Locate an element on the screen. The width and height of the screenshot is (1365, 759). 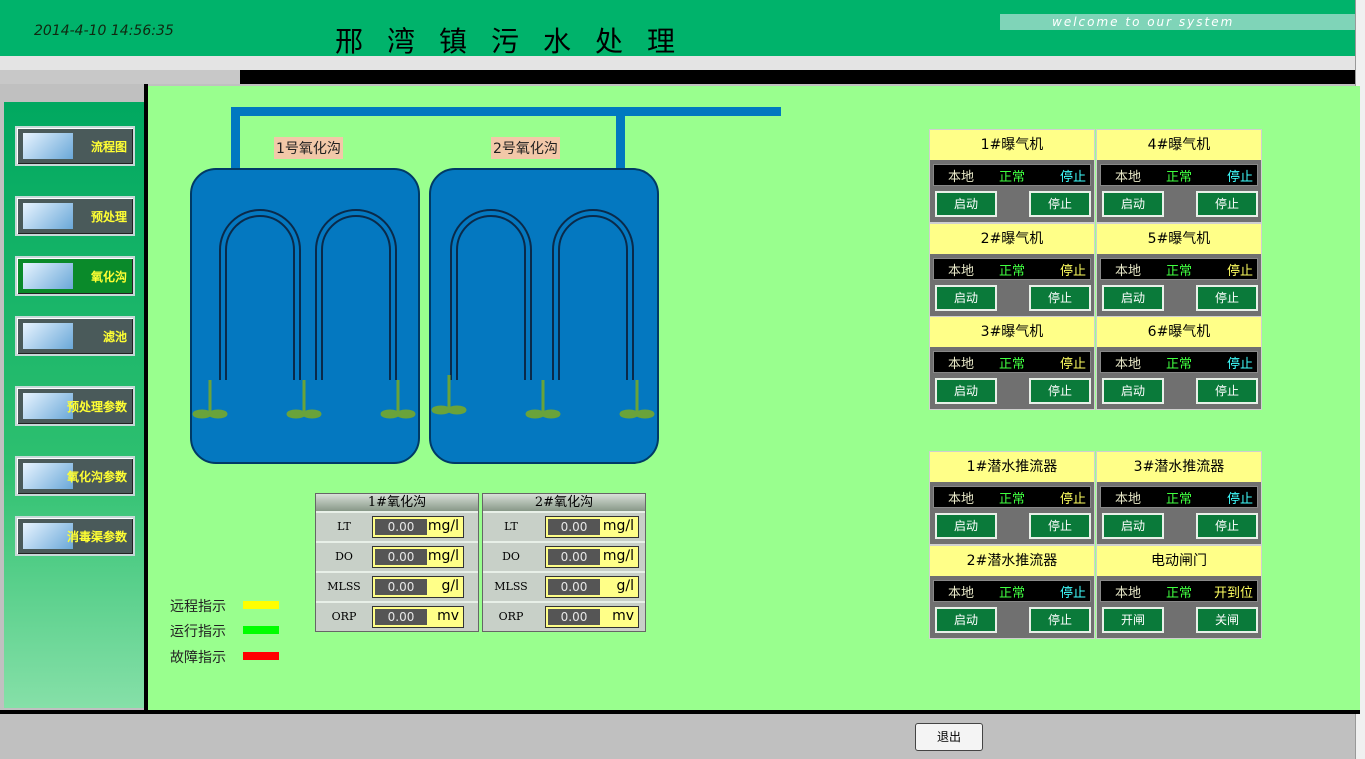
sensor-unit: g/l is located at coordinates (450, 586).